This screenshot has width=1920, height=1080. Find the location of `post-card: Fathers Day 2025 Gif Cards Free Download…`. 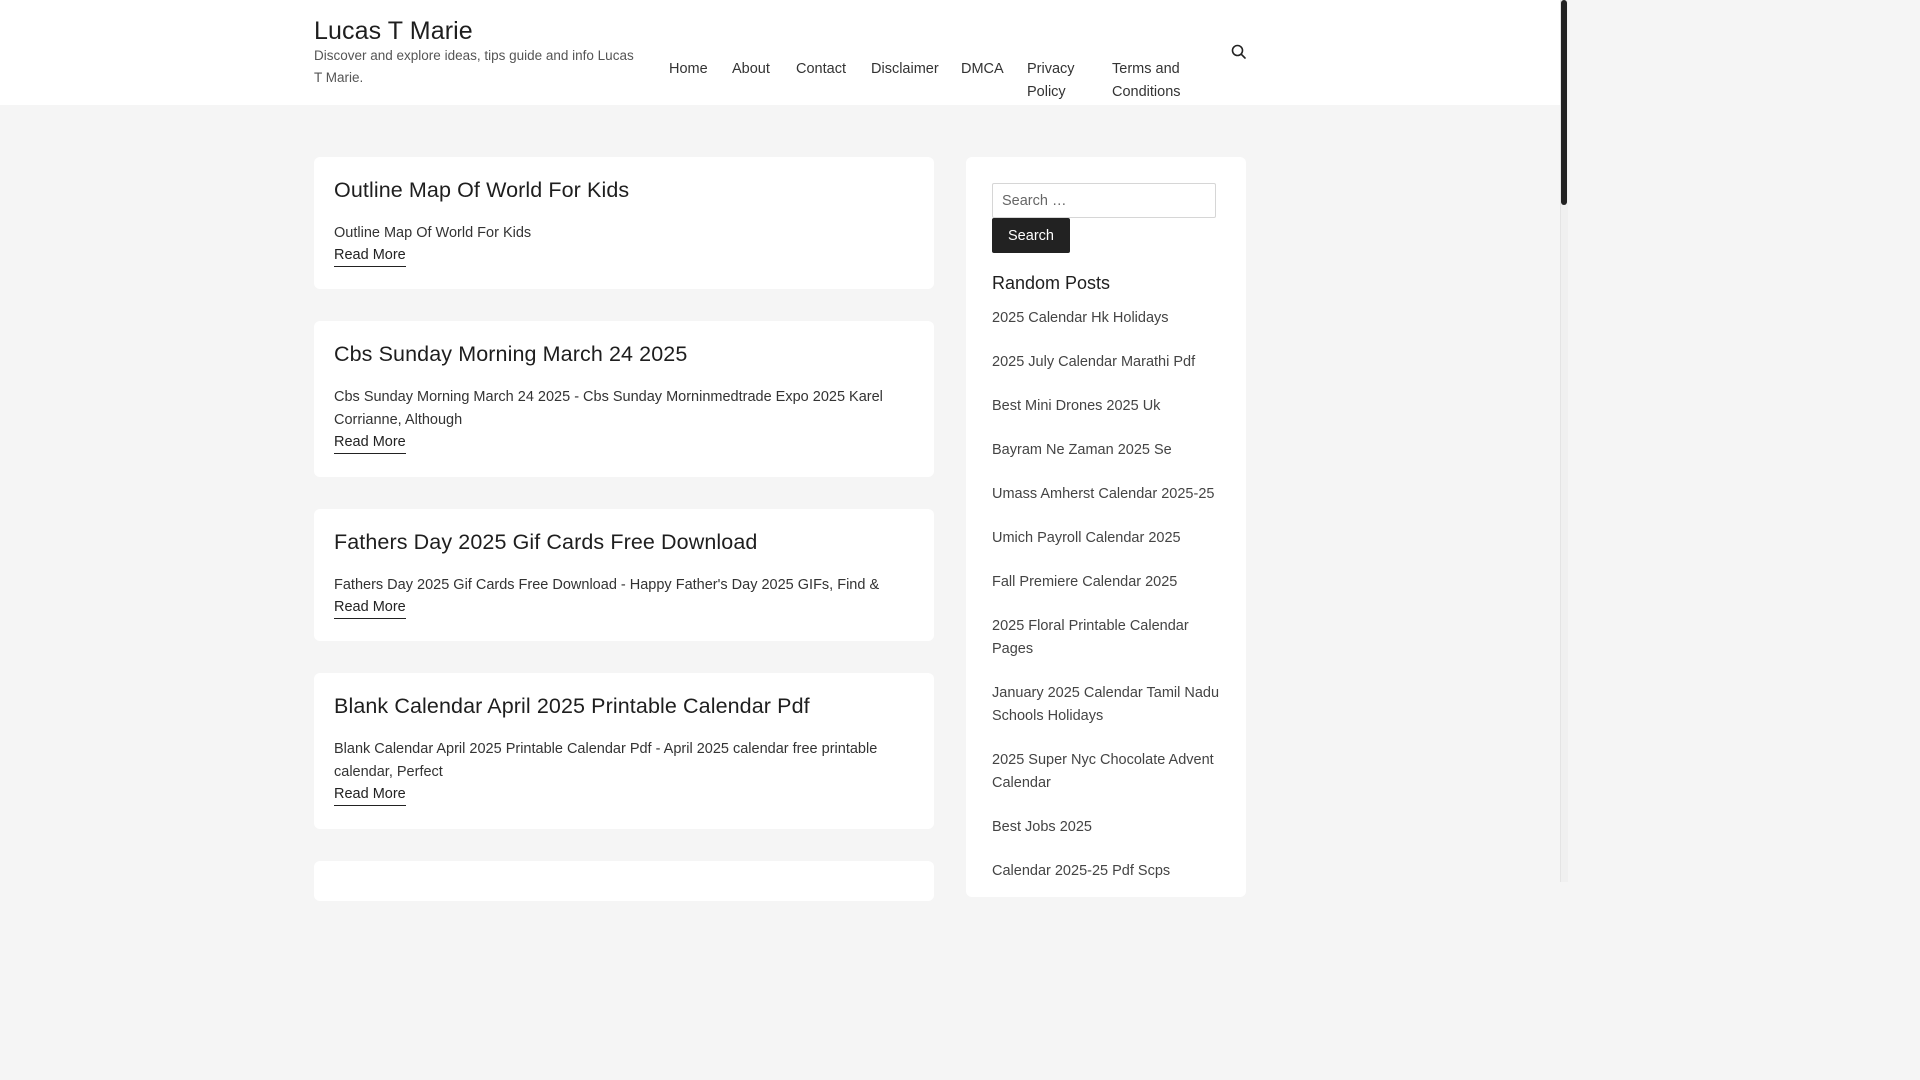

post-card: Fathers Day 2025 Gif Cards Free Download… is located at coordinates (624, 575).